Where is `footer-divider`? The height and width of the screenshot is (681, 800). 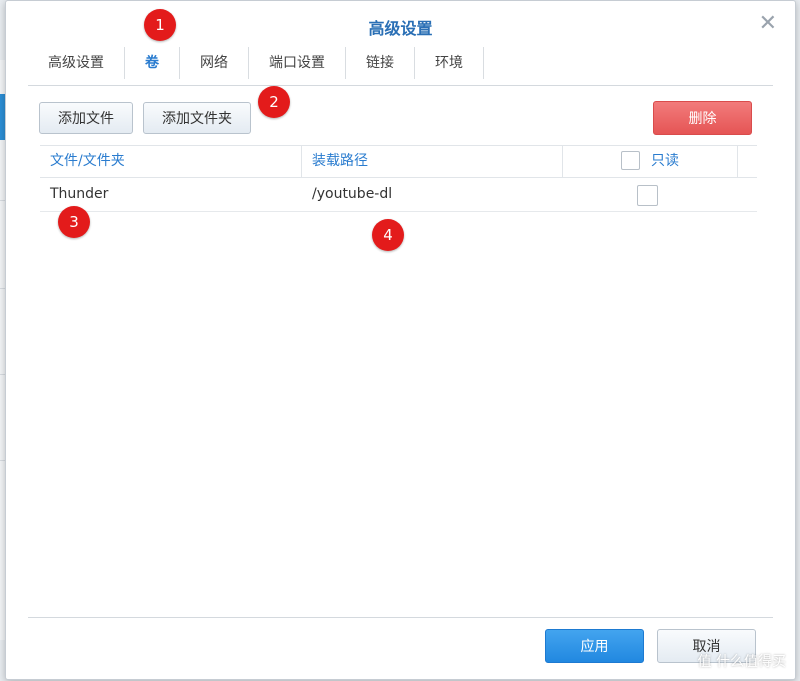 footer-divider is located at coordinates (400, 617).